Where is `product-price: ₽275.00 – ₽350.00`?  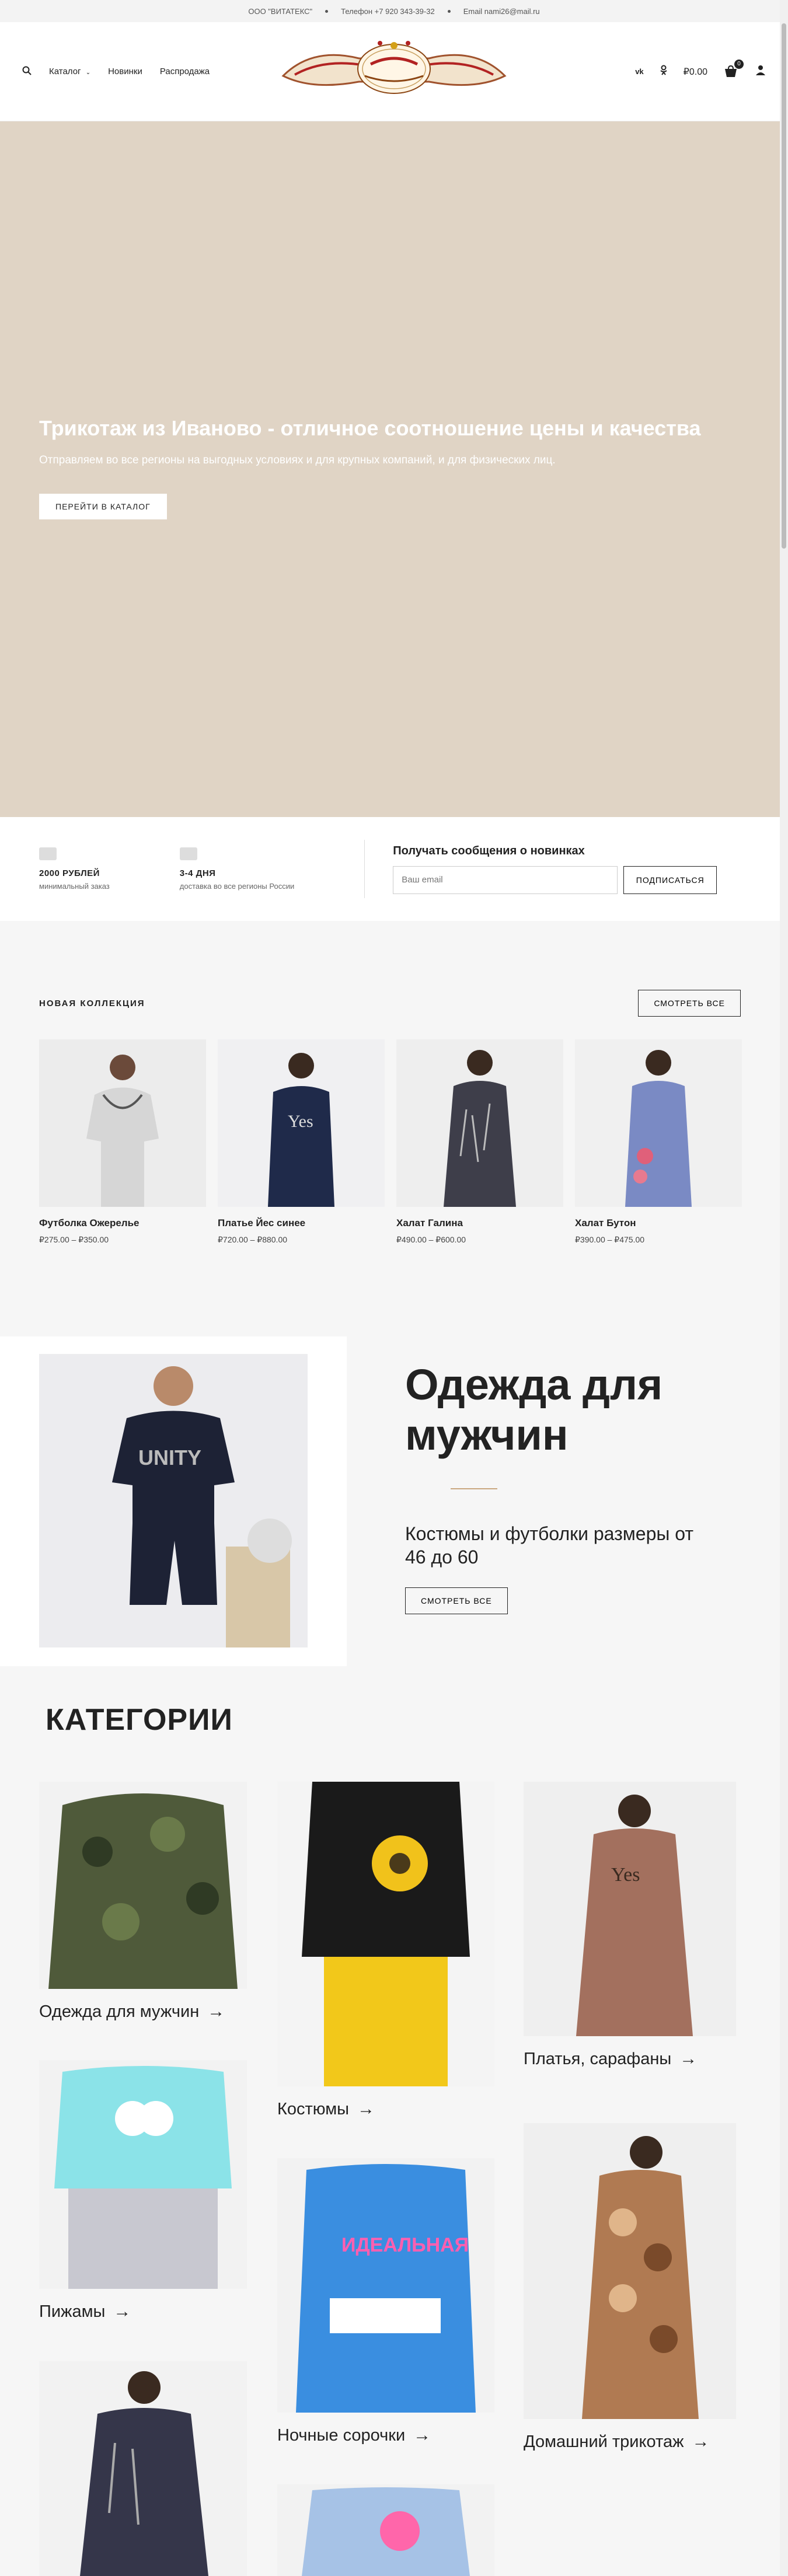
product-price: ₽275.00 – ₽350.00 is located at coordinates (74, 1239).